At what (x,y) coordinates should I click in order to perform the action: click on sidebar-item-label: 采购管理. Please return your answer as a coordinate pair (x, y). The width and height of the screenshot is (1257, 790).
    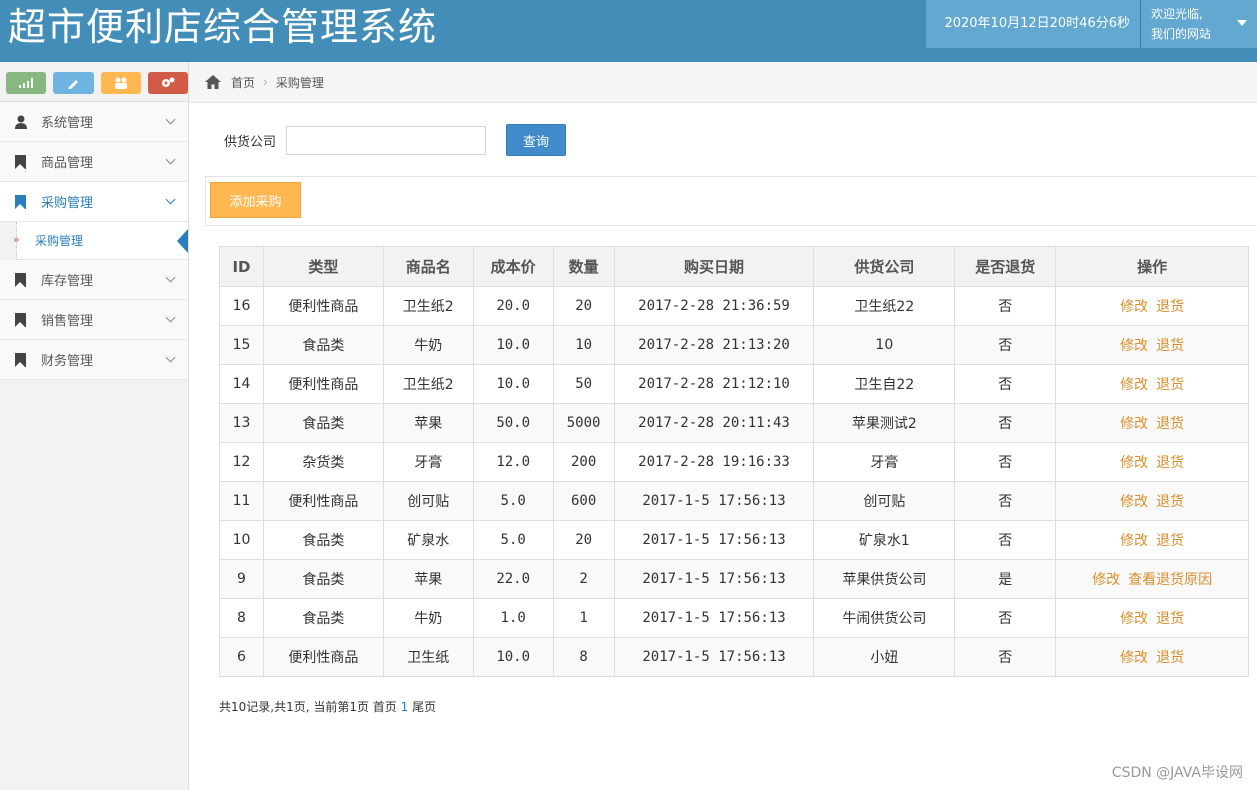
    Looking at the image, I should click on (67, 203).